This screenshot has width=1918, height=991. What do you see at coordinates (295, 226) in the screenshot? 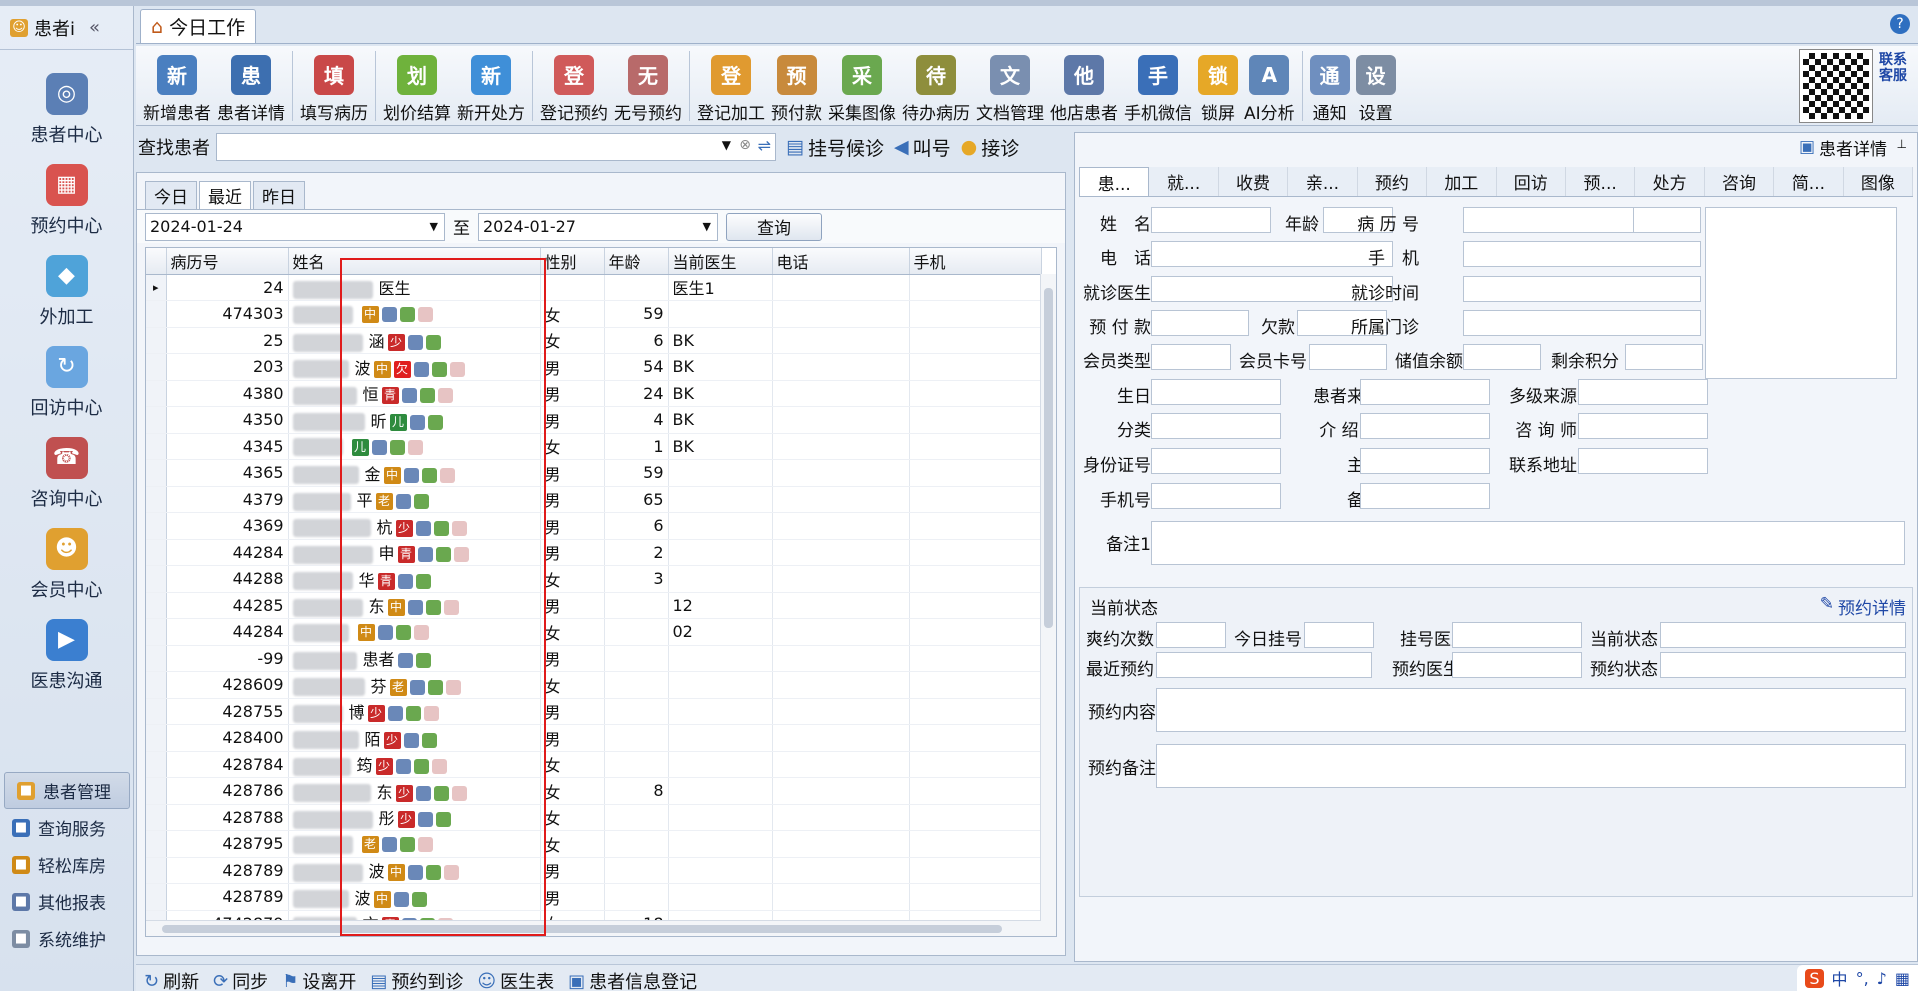
I see `date-from-input: 2024-01-24 ▼` at bounding box center [295, 226].